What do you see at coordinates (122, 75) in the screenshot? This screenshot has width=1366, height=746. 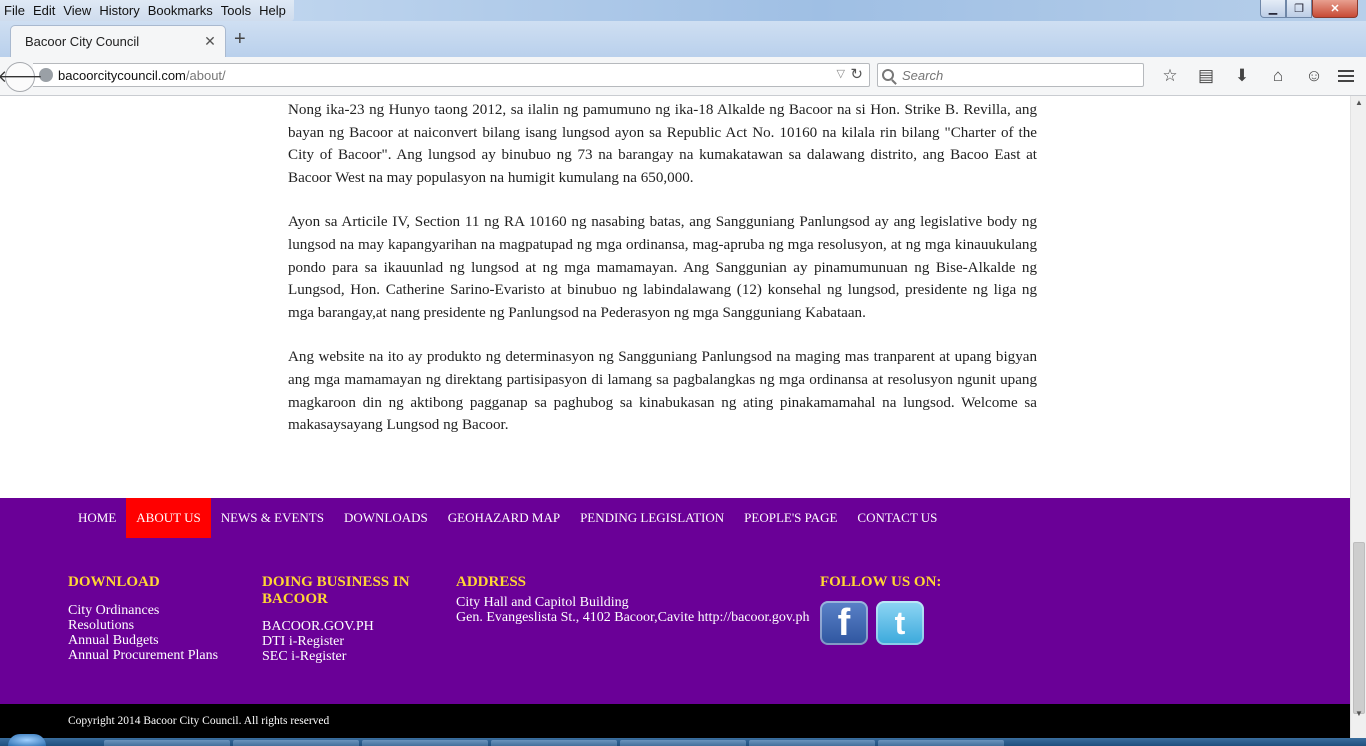 I see `url-domain: bacoorcitycouncil.com` at bounding box center [122, 75].